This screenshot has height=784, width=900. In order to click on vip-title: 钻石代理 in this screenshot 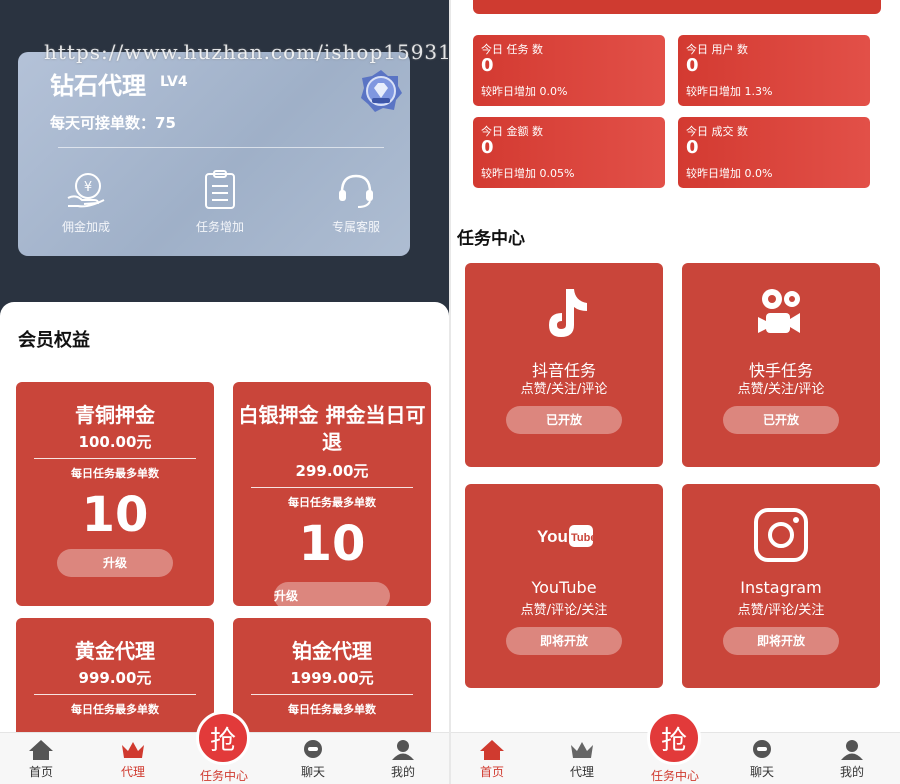, I will do `click(98, 86)`.